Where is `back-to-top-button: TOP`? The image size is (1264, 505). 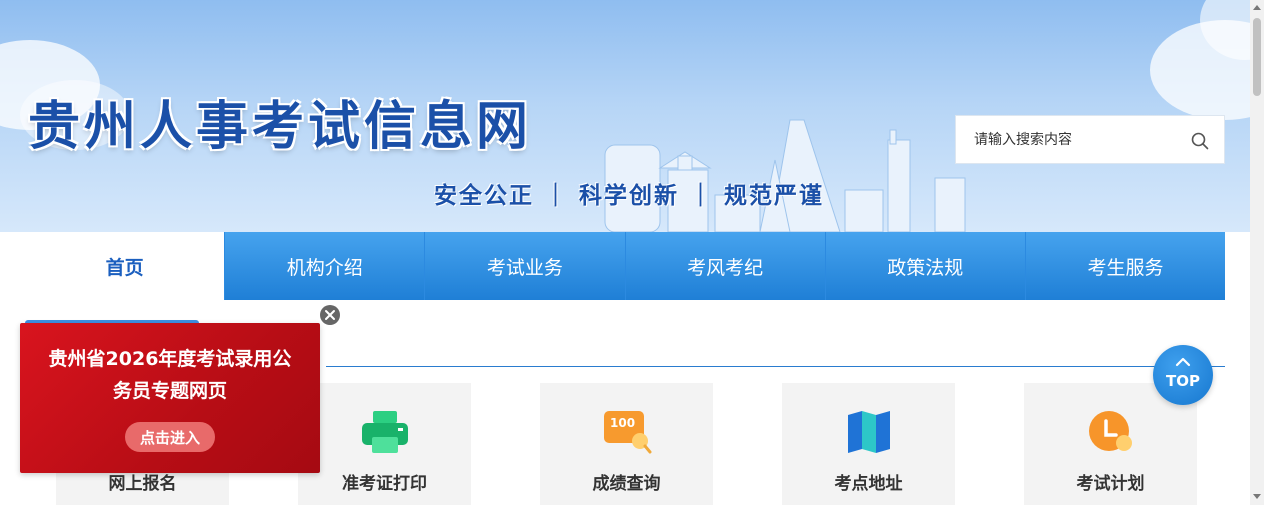
back-to-top-button: TOP is located at coordinates (1183, 375).